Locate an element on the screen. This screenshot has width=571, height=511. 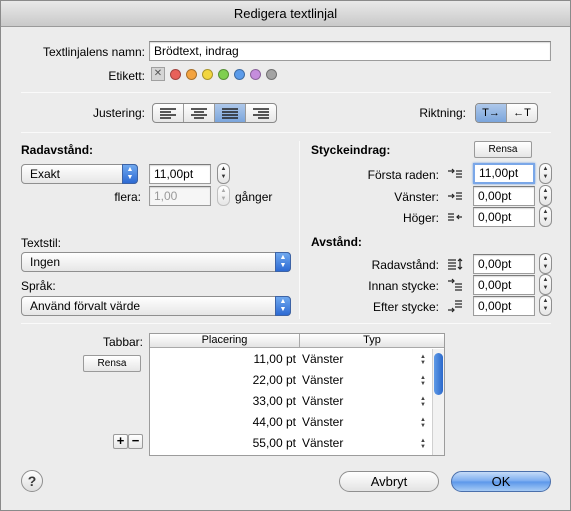
table-row: 11,00 pt Vänster ▲ ▼ is located at coordinates (291, 359).